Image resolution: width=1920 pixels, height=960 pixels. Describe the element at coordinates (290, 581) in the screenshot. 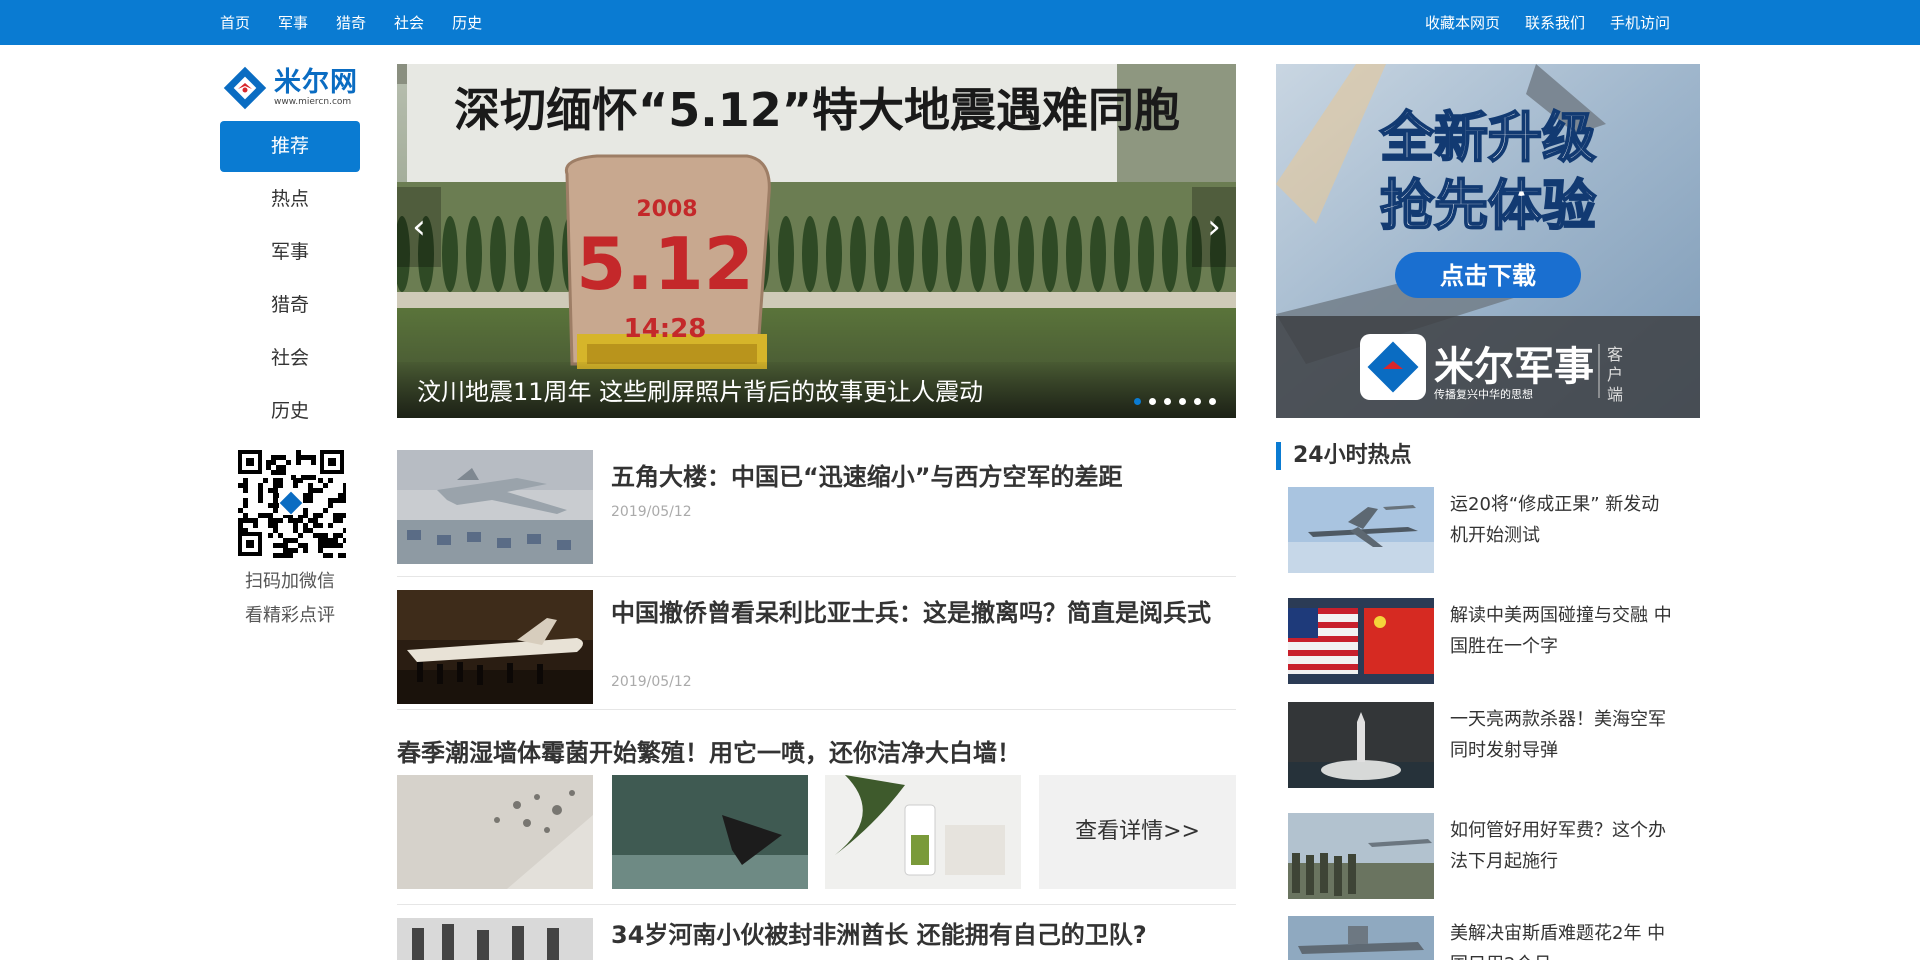

I see `qr-caption-line1: 扫码加微信` at that location.